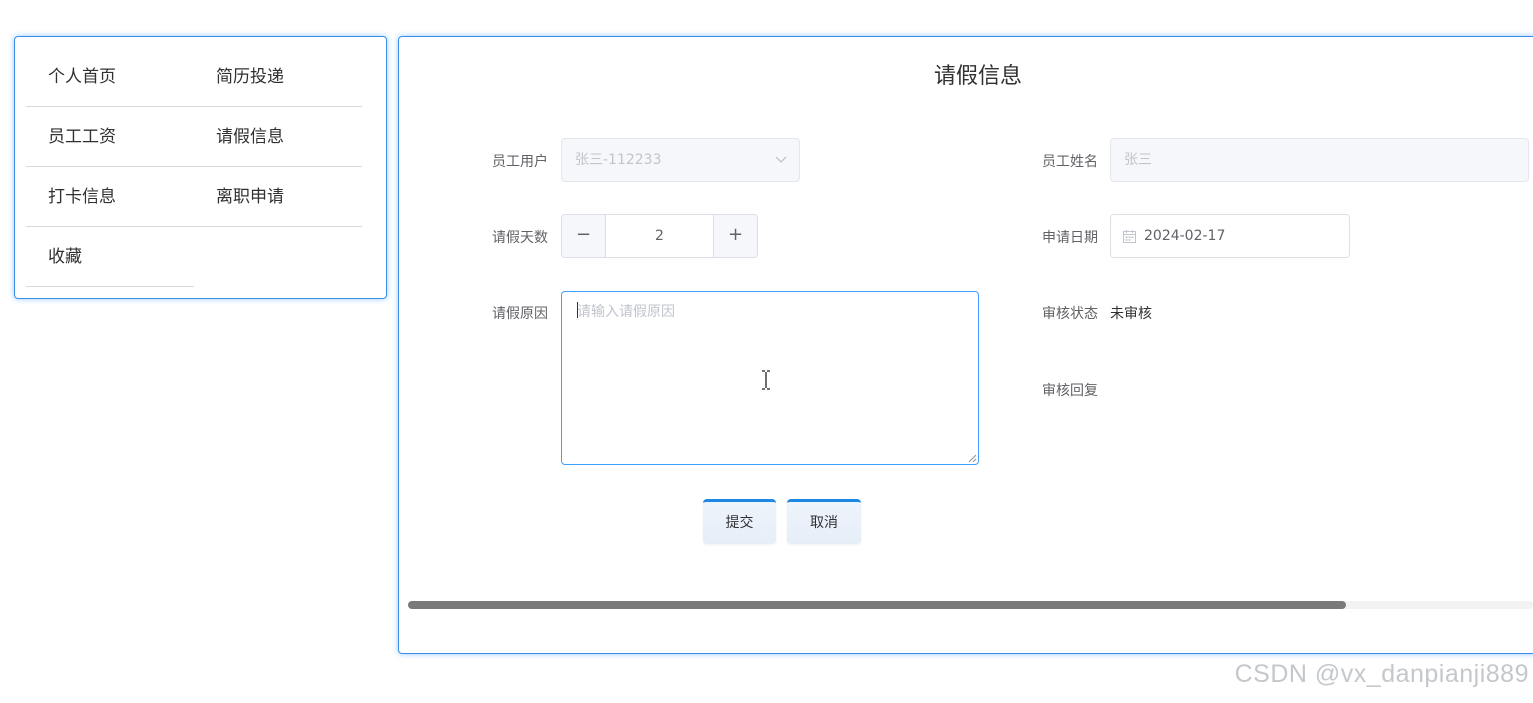 The image size is (1533, 703). What do you see at coordinates (110, 197) in the screenshot?
I see `nav-item-attendance: 打卡信息` at bounding box center [110, 197].